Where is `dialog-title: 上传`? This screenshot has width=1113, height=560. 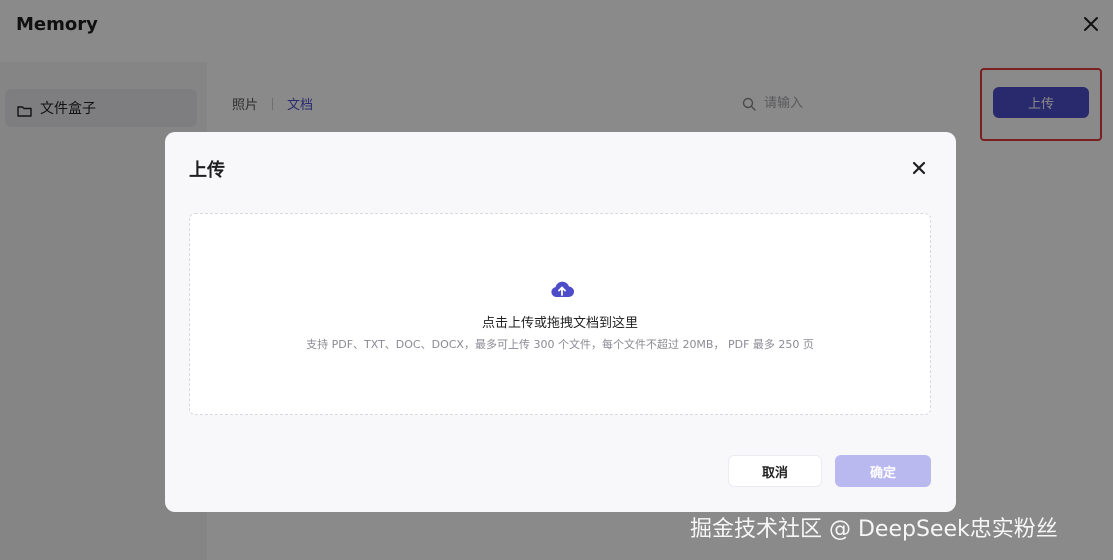
dialog-title: 上传 is located at coordinates (207, 170).